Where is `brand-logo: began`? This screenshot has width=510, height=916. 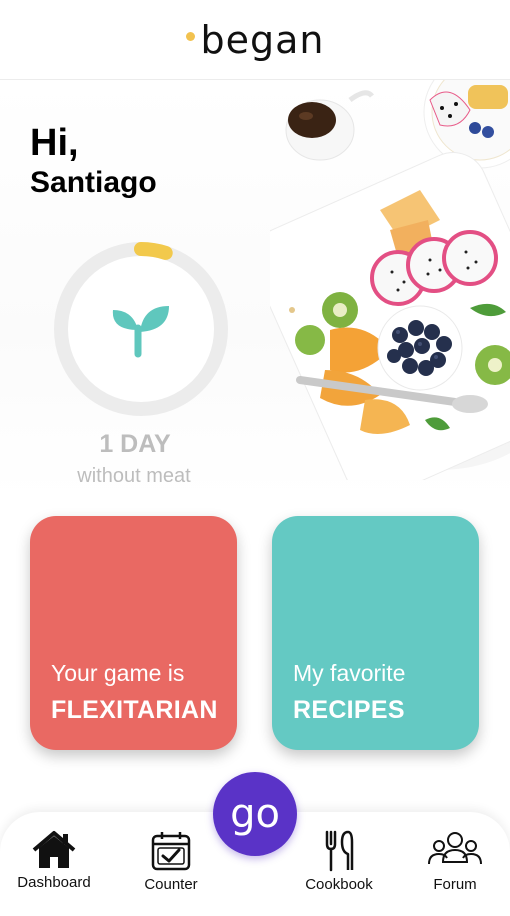 brand-logo: began is located at coordinates (255, 39).